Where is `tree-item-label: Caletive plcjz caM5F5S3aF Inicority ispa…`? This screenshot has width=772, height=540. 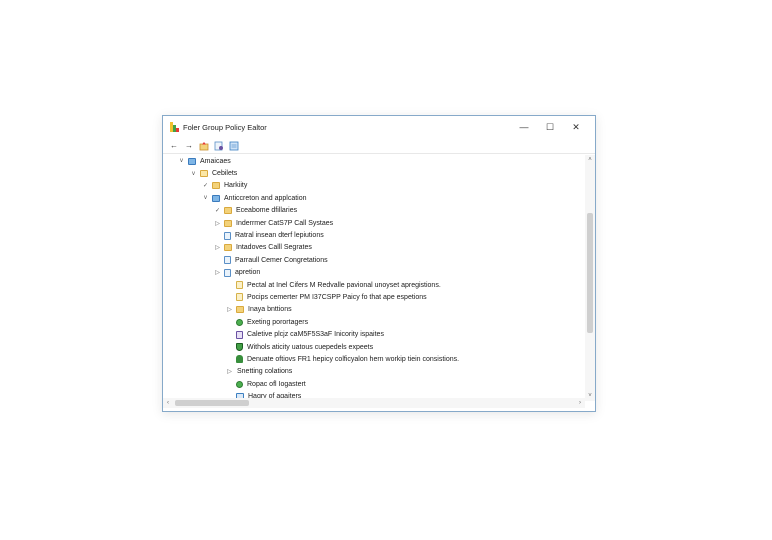
tree-item-label: Caletive plcjz caM5F5S3aF Inicority ispa… is located at coordinates (315, 335).